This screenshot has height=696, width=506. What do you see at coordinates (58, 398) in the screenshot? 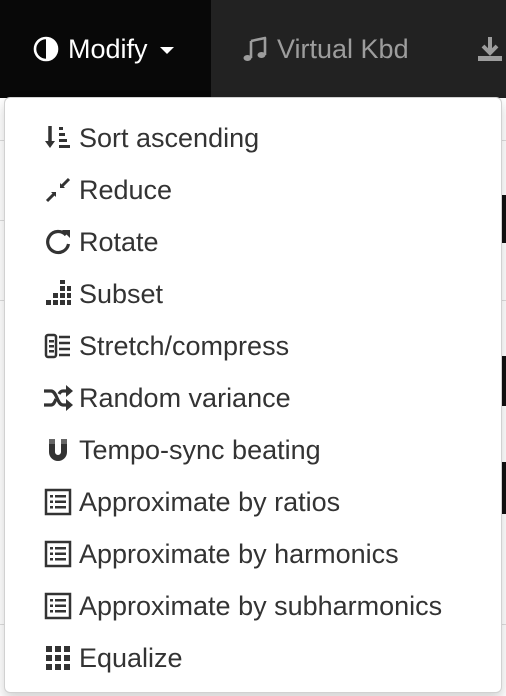
I see `shuffle-icon` at bounding box center [58, 398].